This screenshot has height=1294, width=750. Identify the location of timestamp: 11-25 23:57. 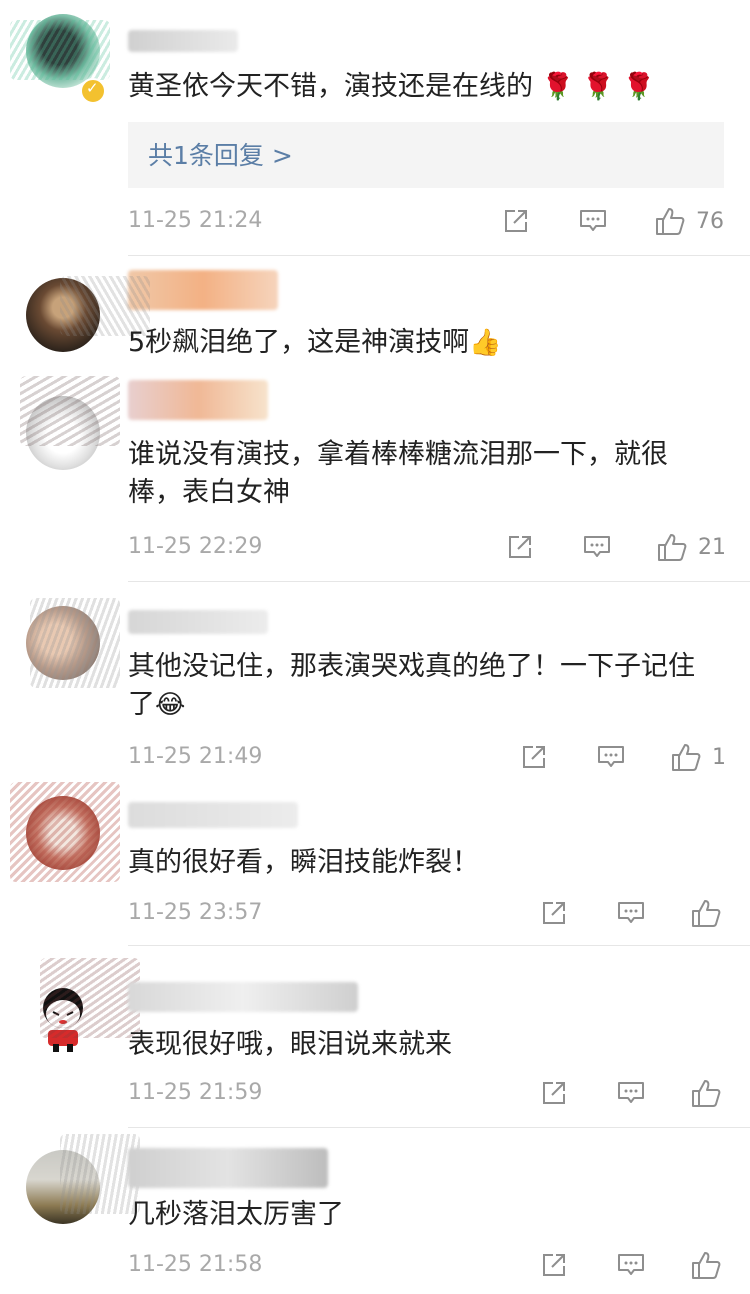
(195, 912).